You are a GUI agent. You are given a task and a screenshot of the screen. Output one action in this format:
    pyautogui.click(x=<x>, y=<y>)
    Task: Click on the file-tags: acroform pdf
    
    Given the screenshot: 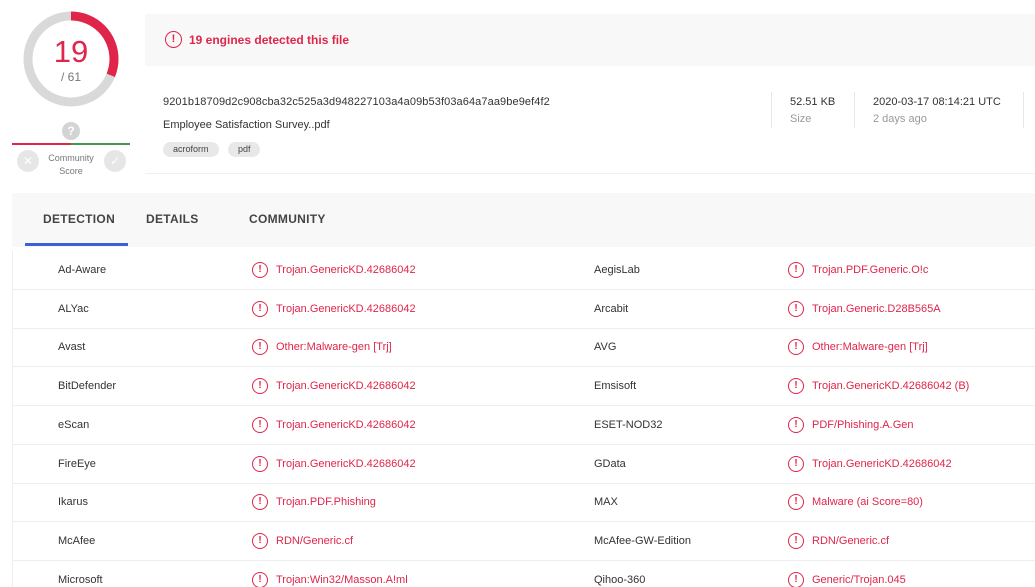 What is the action you would take?
    pyautogui.click(x=214, y=148)
    